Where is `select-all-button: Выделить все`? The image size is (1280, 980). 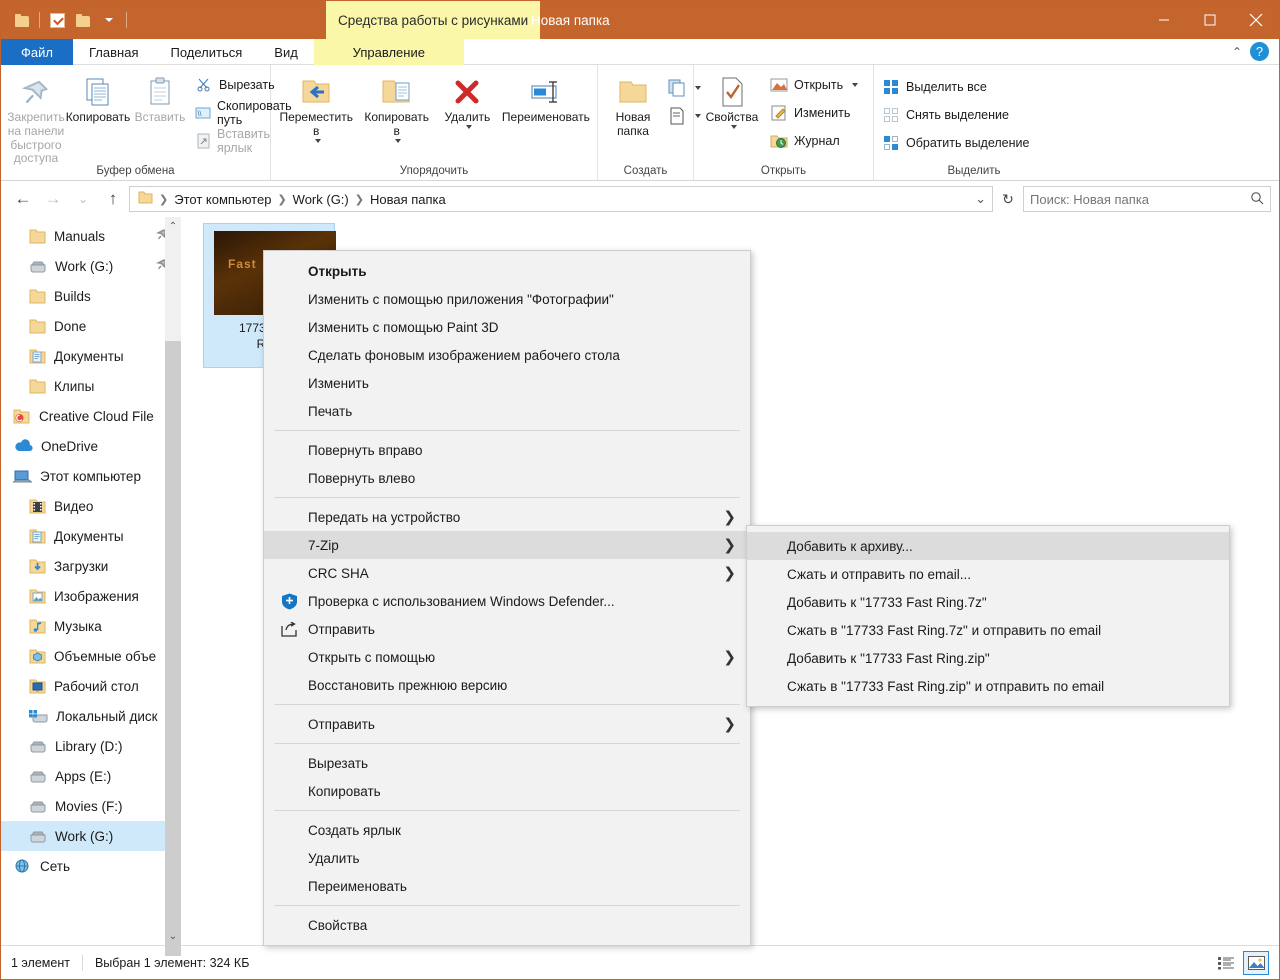 select-all-button: Выделить все is located at coordinates (955, 87).